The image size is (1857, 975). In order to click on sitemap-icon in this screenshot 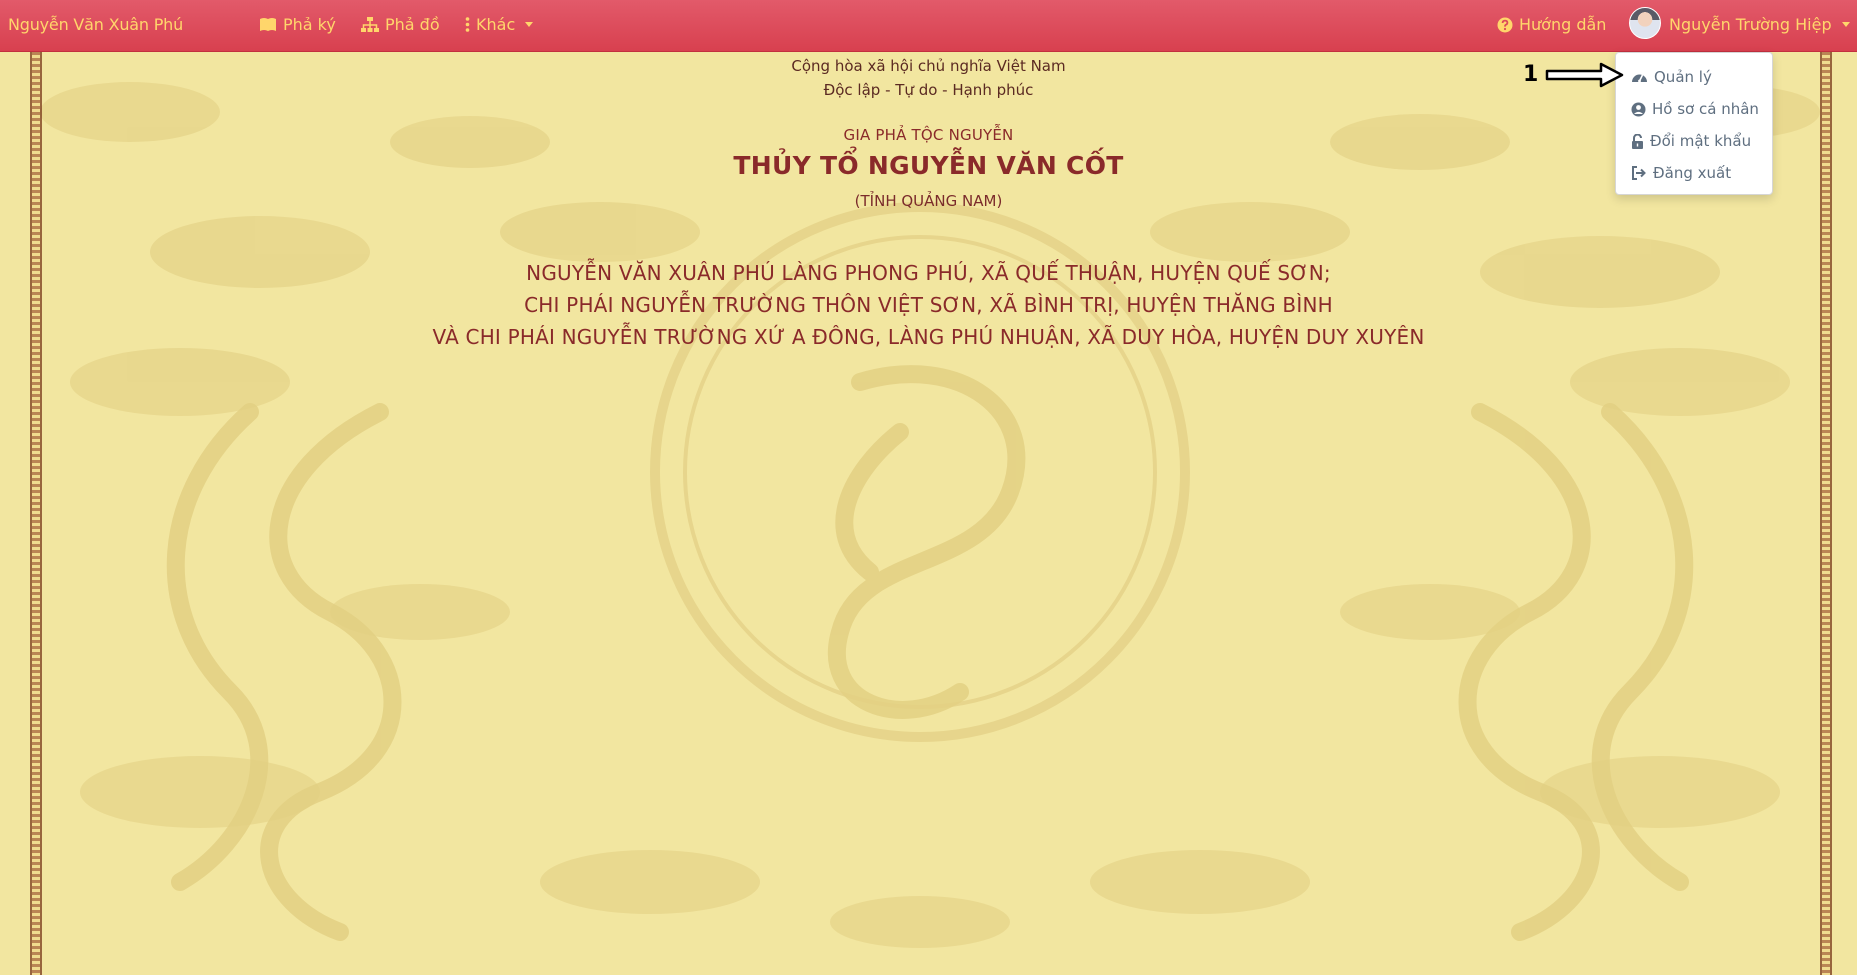, I will do `click(370, 24)`.